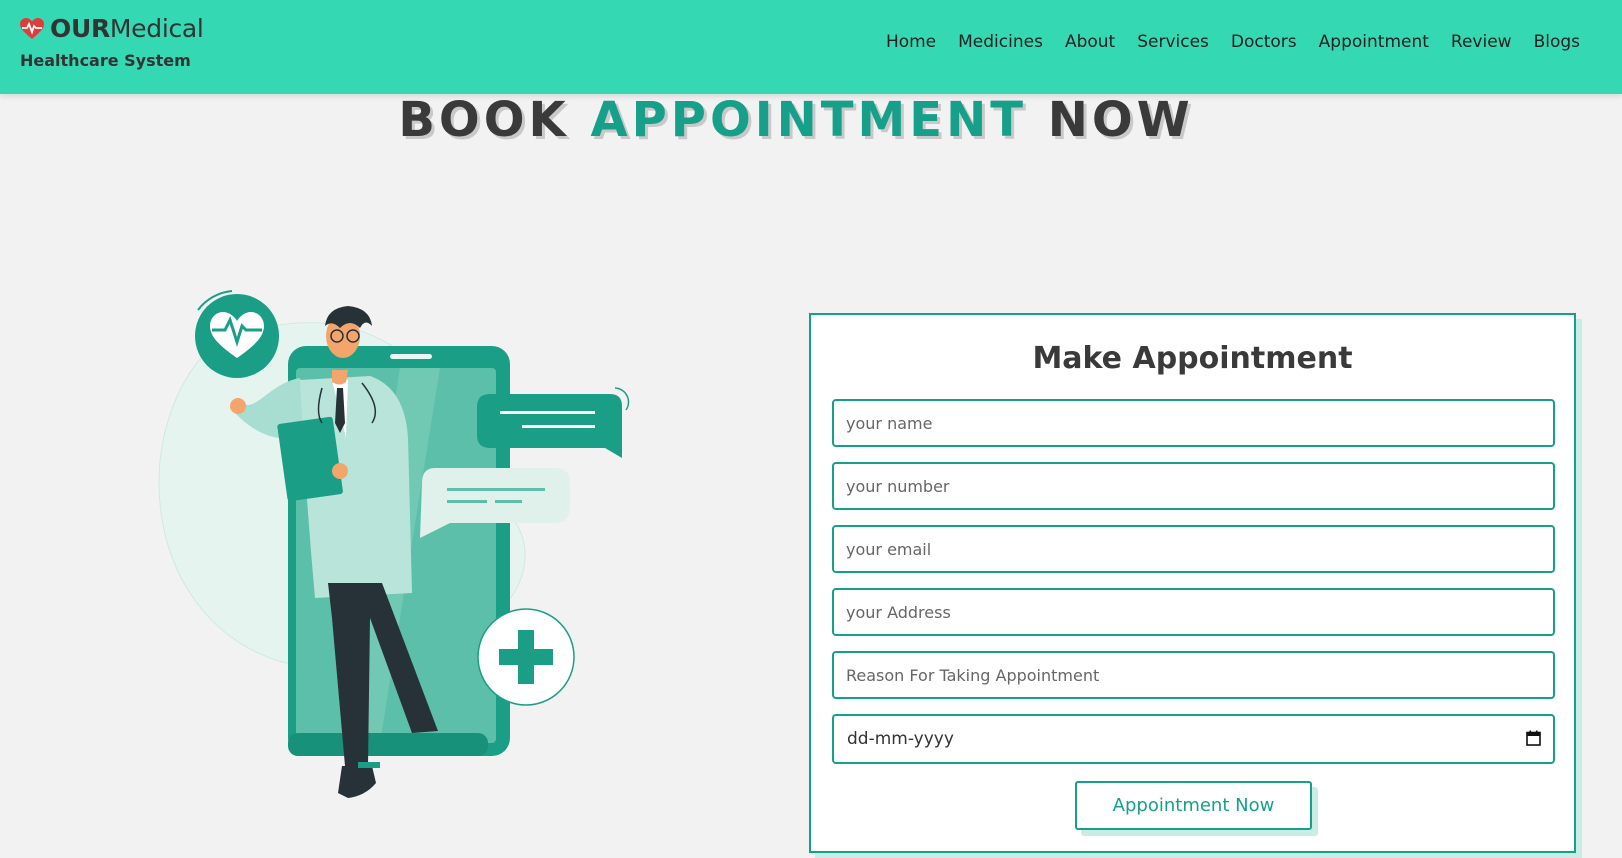  Describe the element at coordinates (156, 28) in the screenshot. I see `logo-light: Medical` at that location.